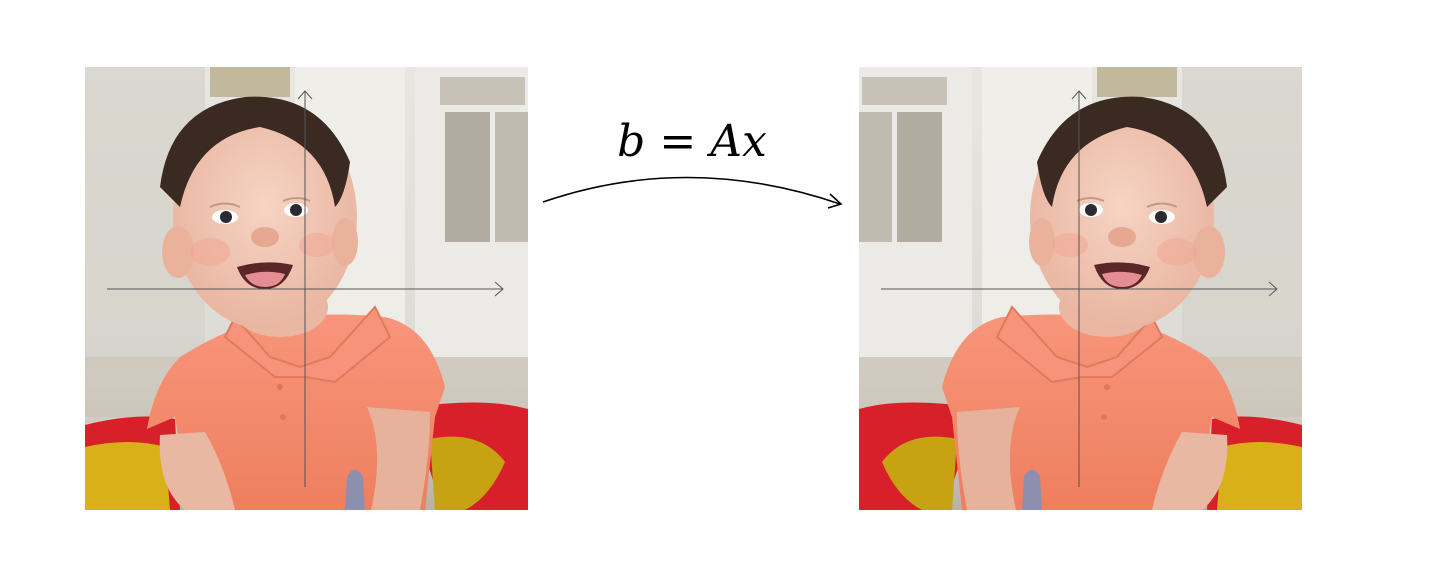 The width and height of the screenshot is (1431, 586). What do you see at coordinates (726, 141) in the screenshot?
I see `equation-matrix: A` at bounding box center [726, 141].